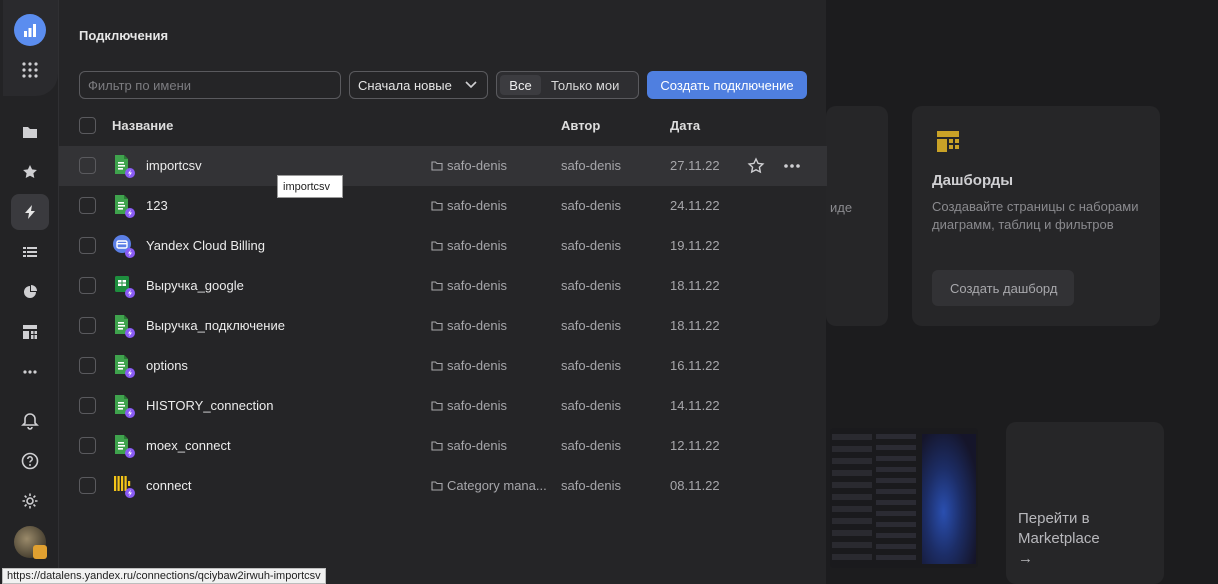  Describe the element at coordinates (124, 326) in the screenshot. I see `file-connection-icon` at that location.